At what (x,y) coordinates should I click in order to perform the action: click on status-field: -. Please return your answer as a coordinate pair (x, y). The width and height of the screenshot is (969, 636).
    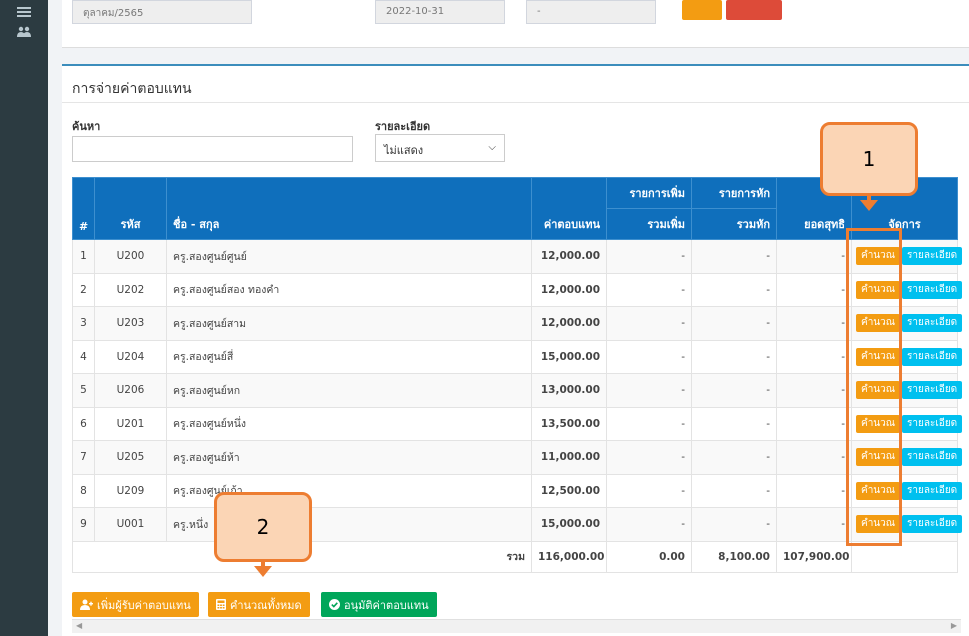
    Looking at the image, I should click on (591, 12).